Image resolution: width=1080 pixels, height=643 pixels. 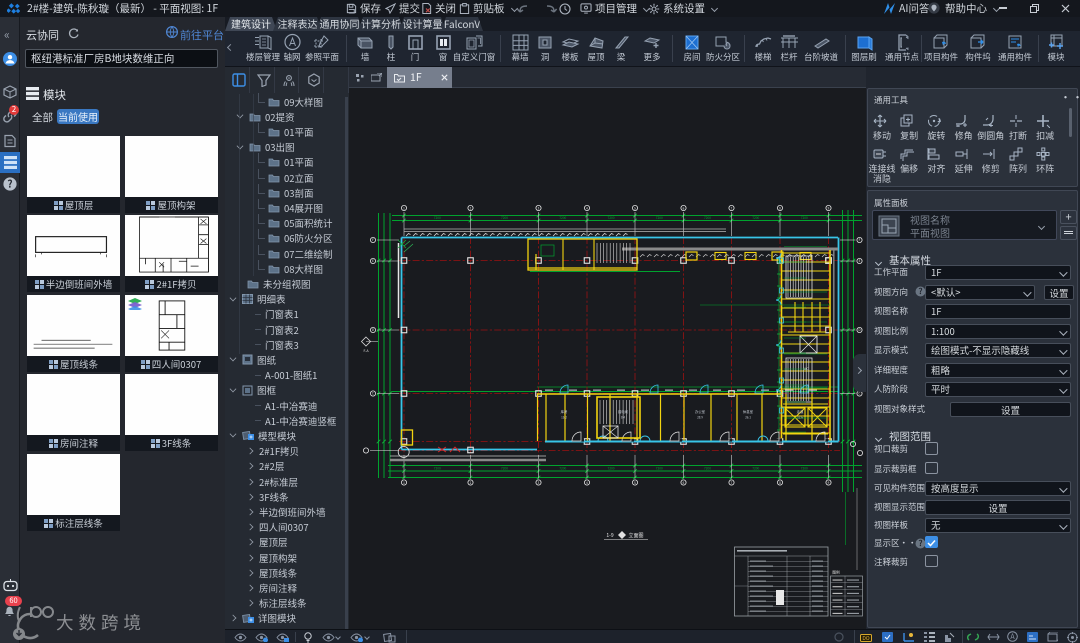 I want to click on svg-text: 12.6, so click(x=800, y=418).